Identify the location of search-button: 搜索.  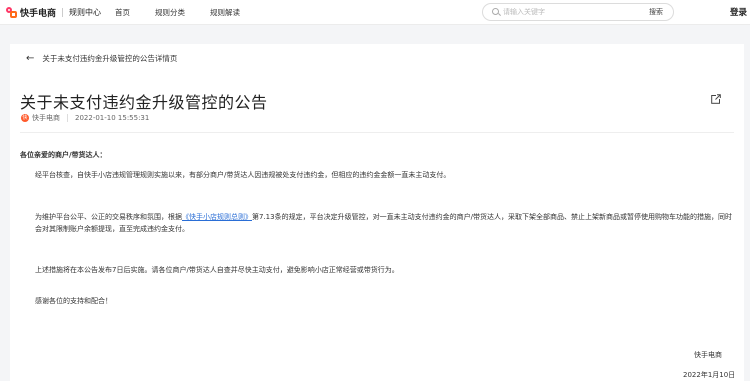
(656, 12).